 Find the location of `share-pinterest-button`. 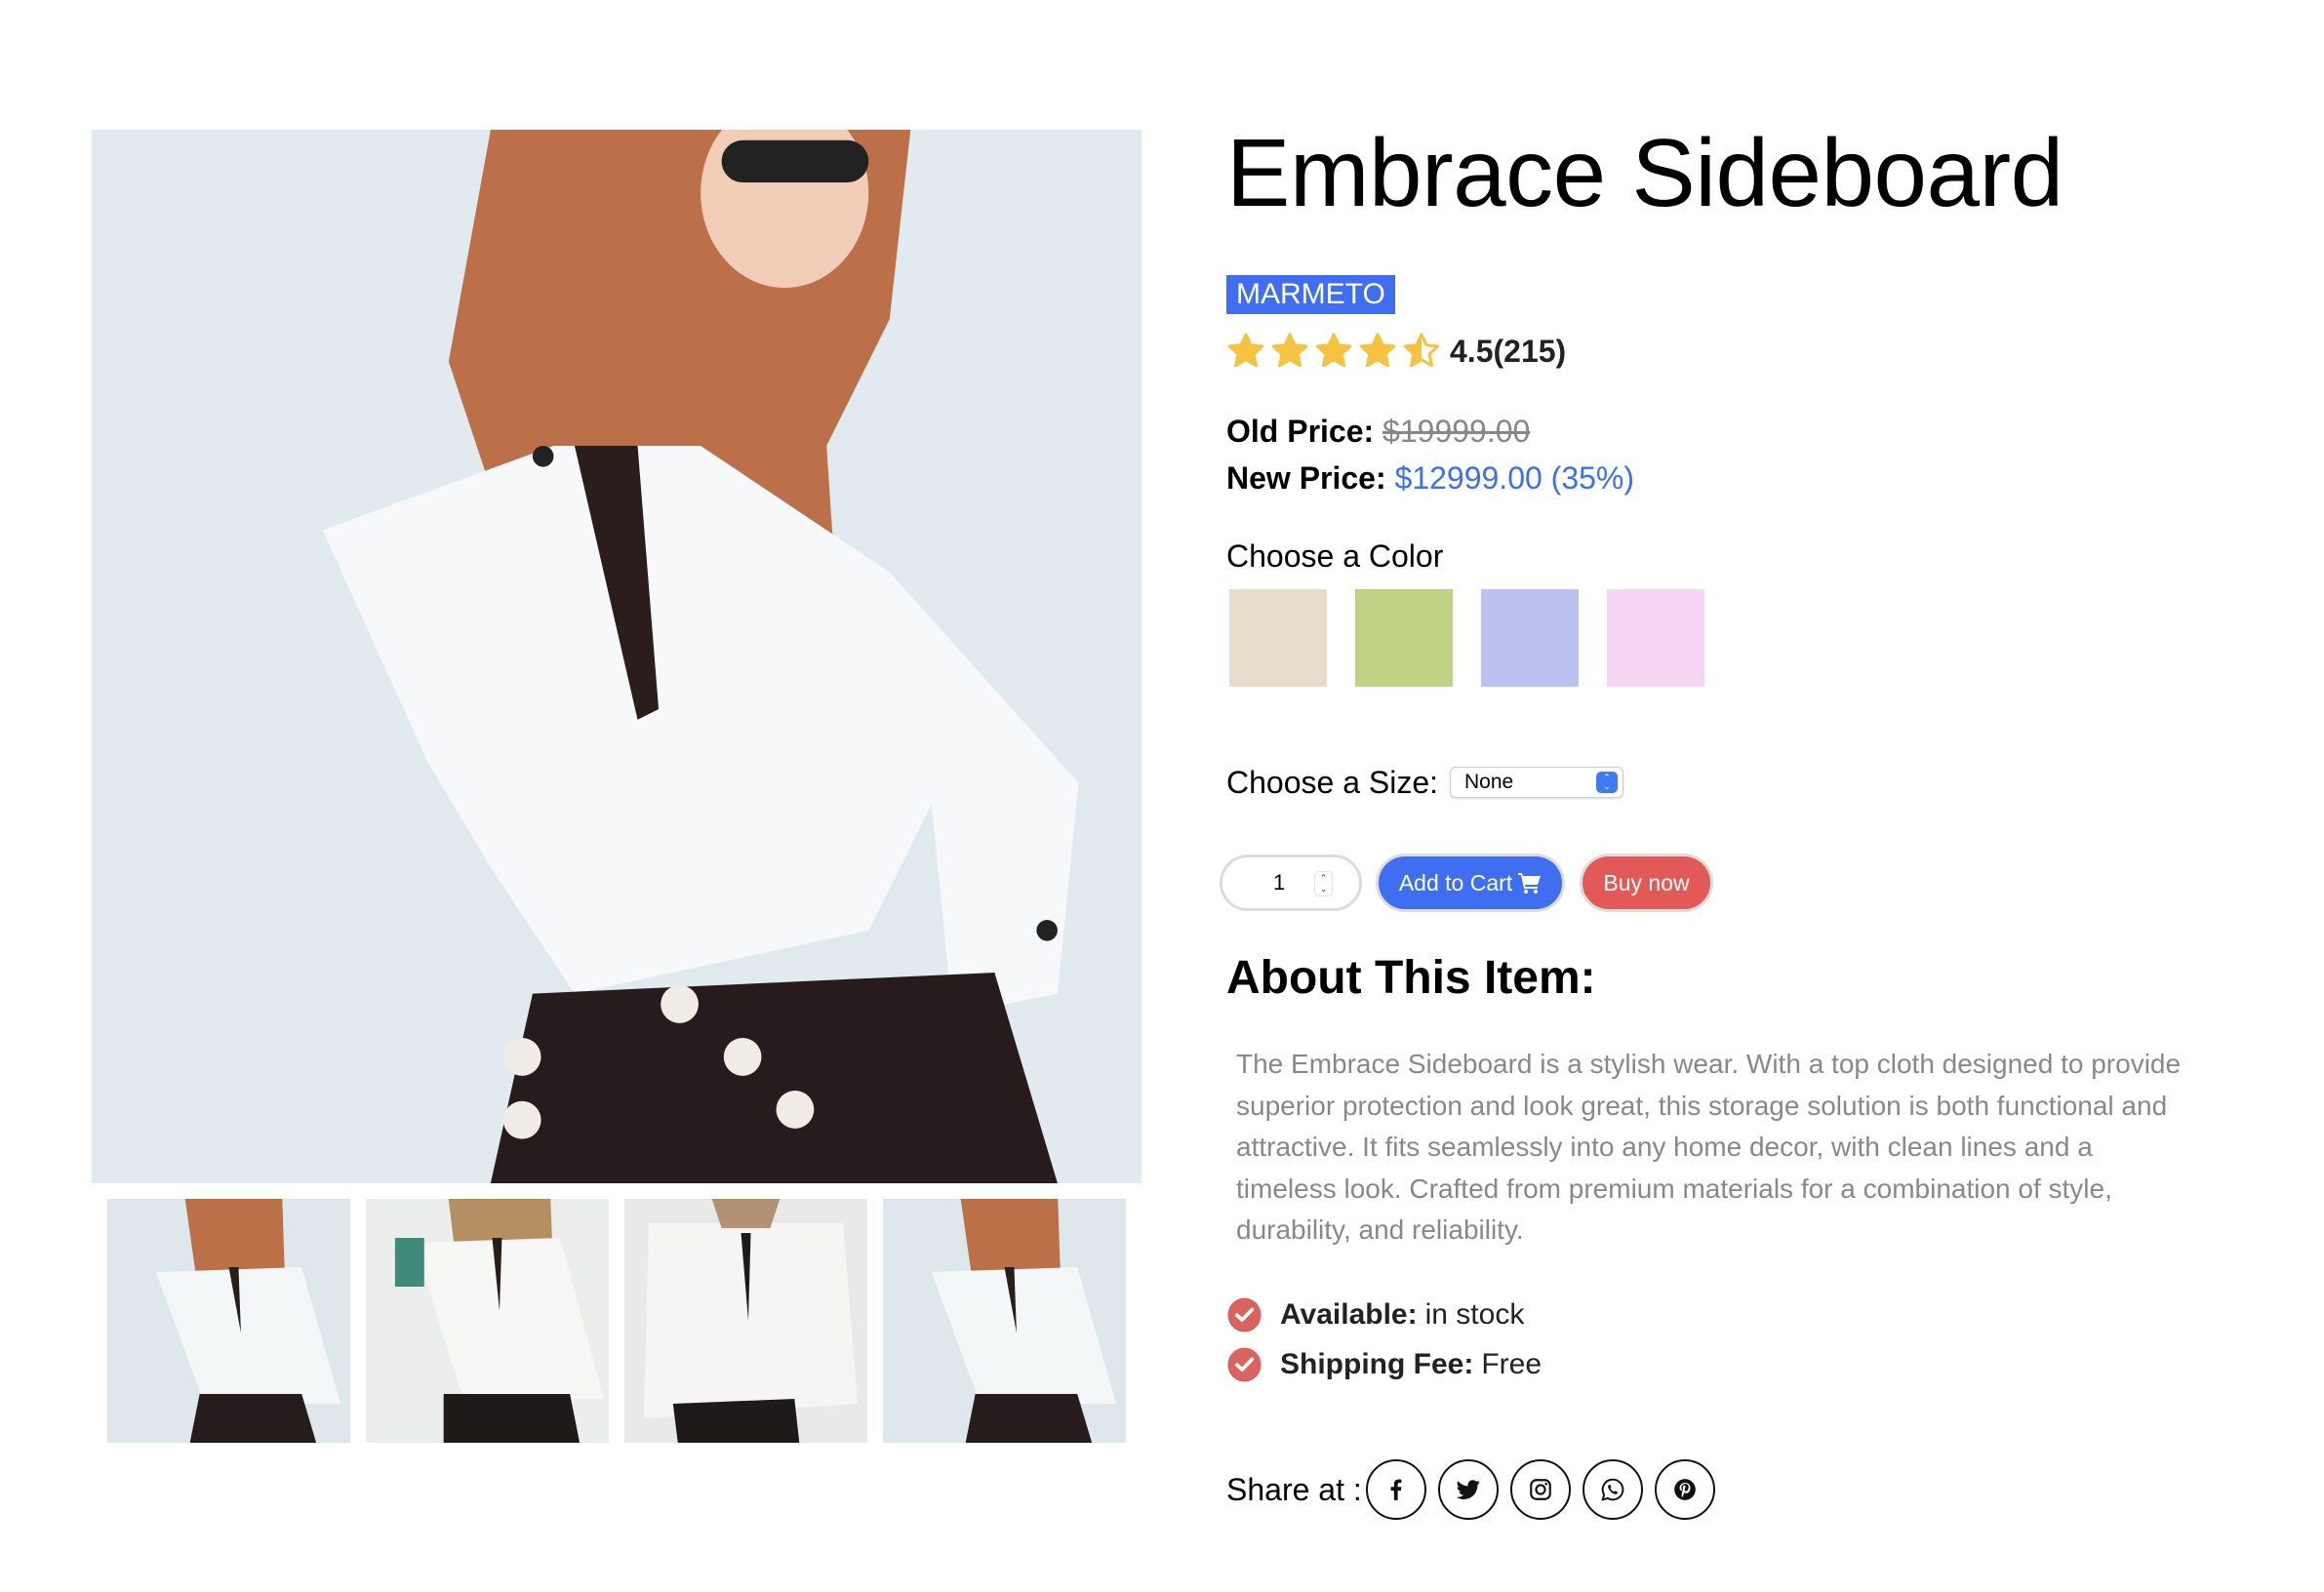

share-pinterest-button is located at coordinates (1684, 1489).